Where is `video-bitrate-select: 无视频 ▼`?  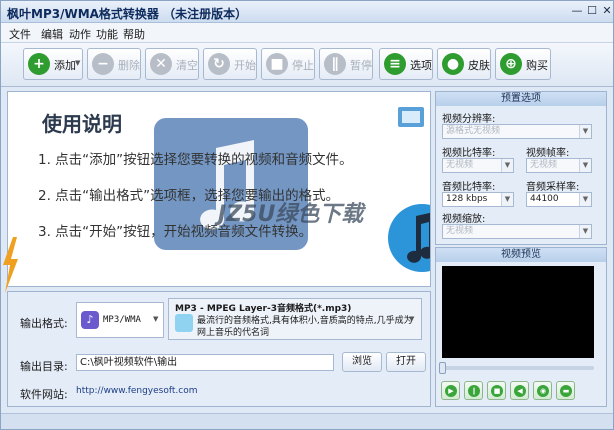 video-bitrate-select: 无视频 ▼ is located at coordinates (478, 165).